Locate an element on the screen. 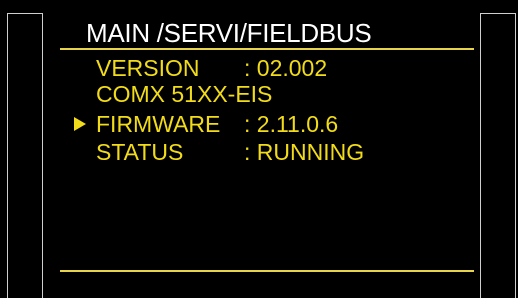 Image resolution: width=518 pixels, height=298 pixels. status-value: : RUNNING is located at coordinates (304, 152).